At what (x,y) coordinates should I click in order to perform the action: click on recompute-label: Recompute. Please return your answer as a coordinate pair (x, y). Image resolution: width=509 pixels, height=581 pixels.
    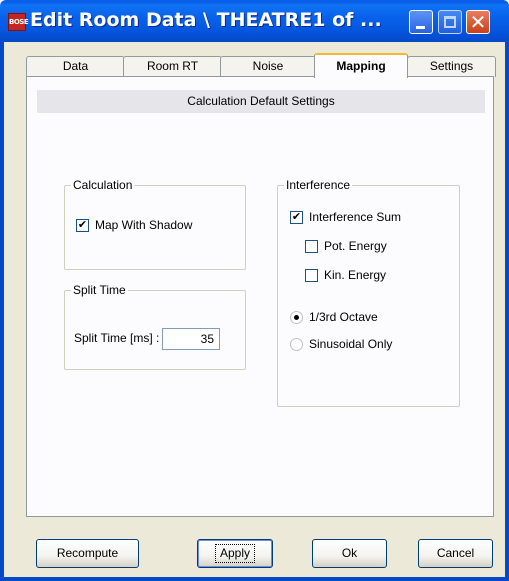
    Looking at the image, I should click on (87, 553).